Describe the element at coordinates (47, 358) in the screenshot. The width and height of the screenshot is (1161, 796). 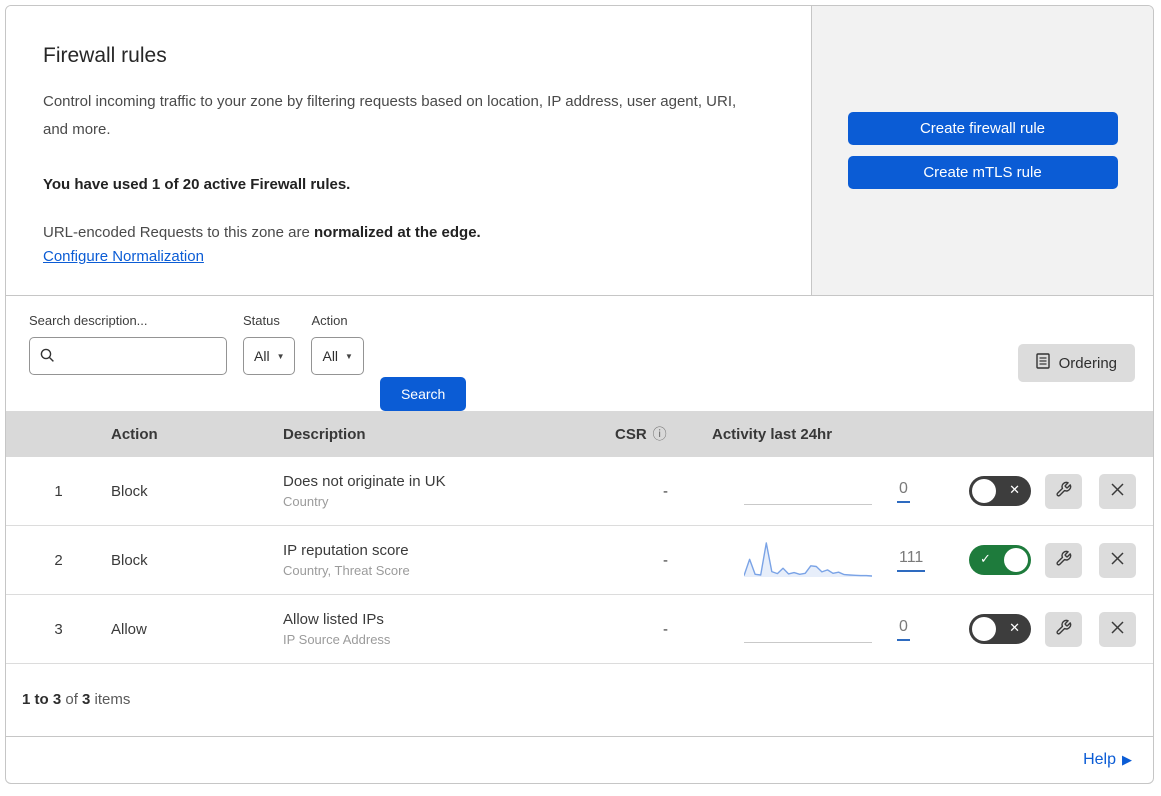
I see `search-icon` at that location.